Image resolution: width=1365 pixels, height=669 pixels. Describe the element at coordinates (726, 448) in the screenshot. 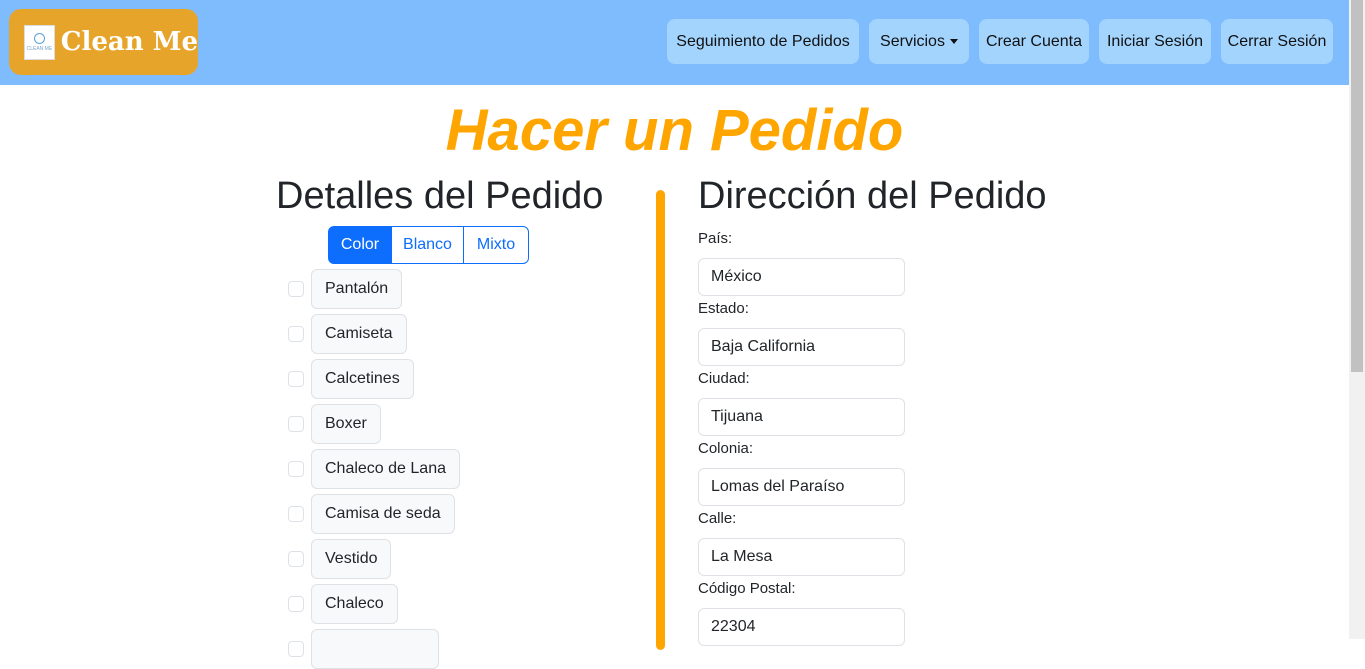

I see `neighborhood-label: Colonia:` at that location.